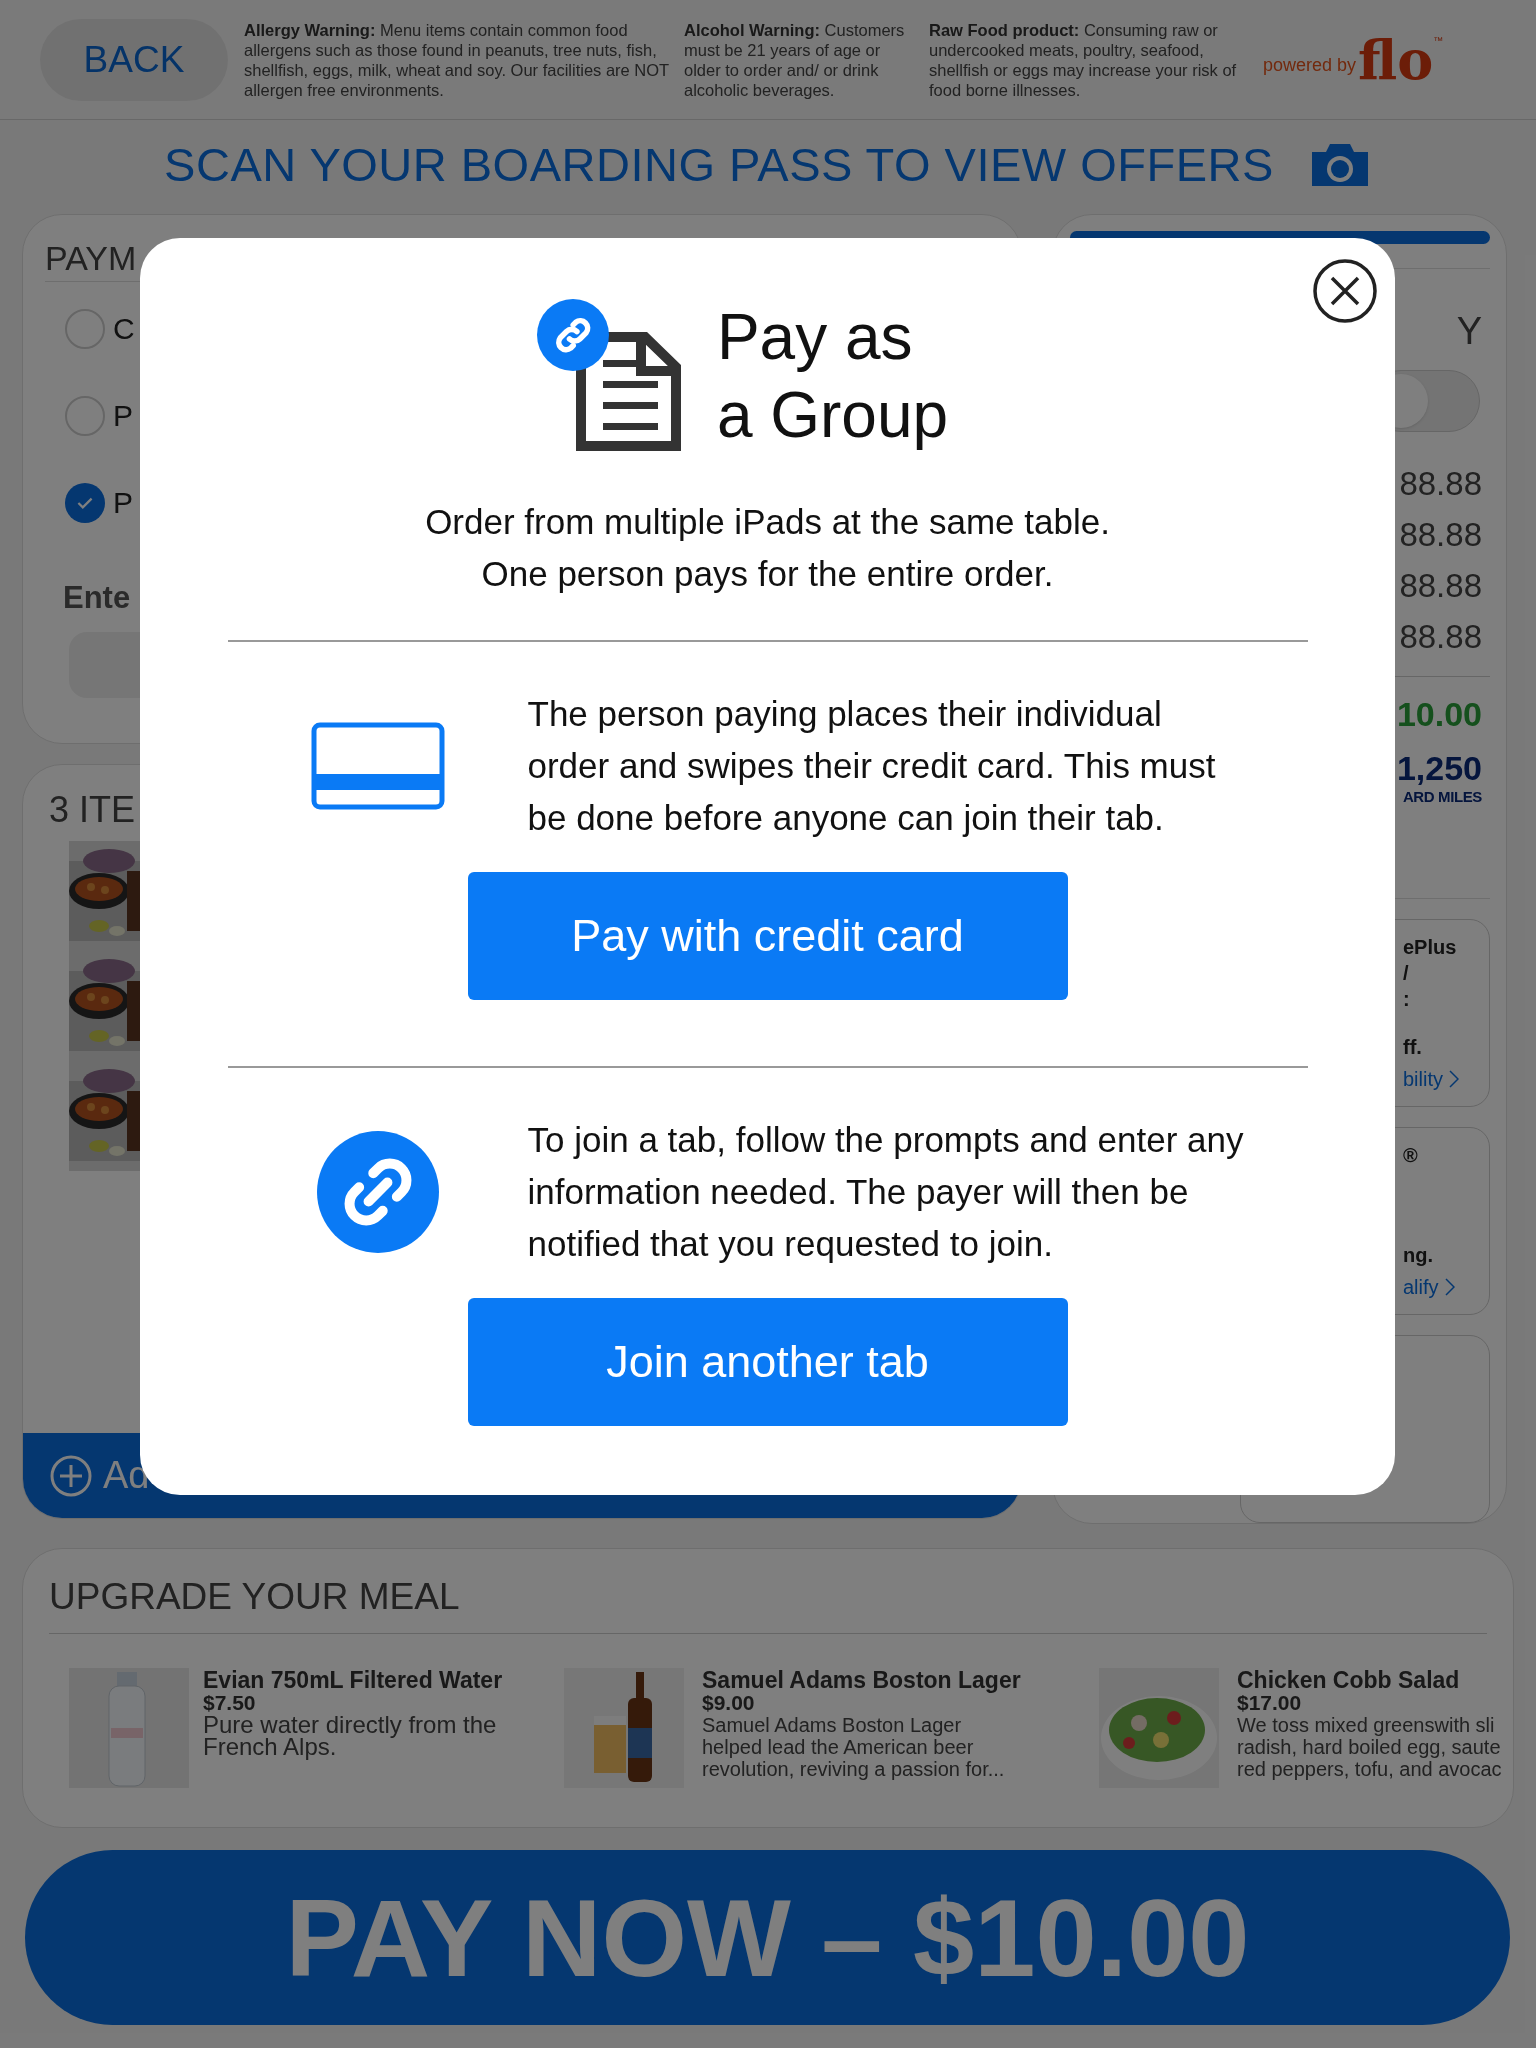 The image size is (1536, 2048). What do you see at coordinates (1412, 1047) in the screenshot?
I see `offer-text: ff.` at bounding box center [1412, 1047].